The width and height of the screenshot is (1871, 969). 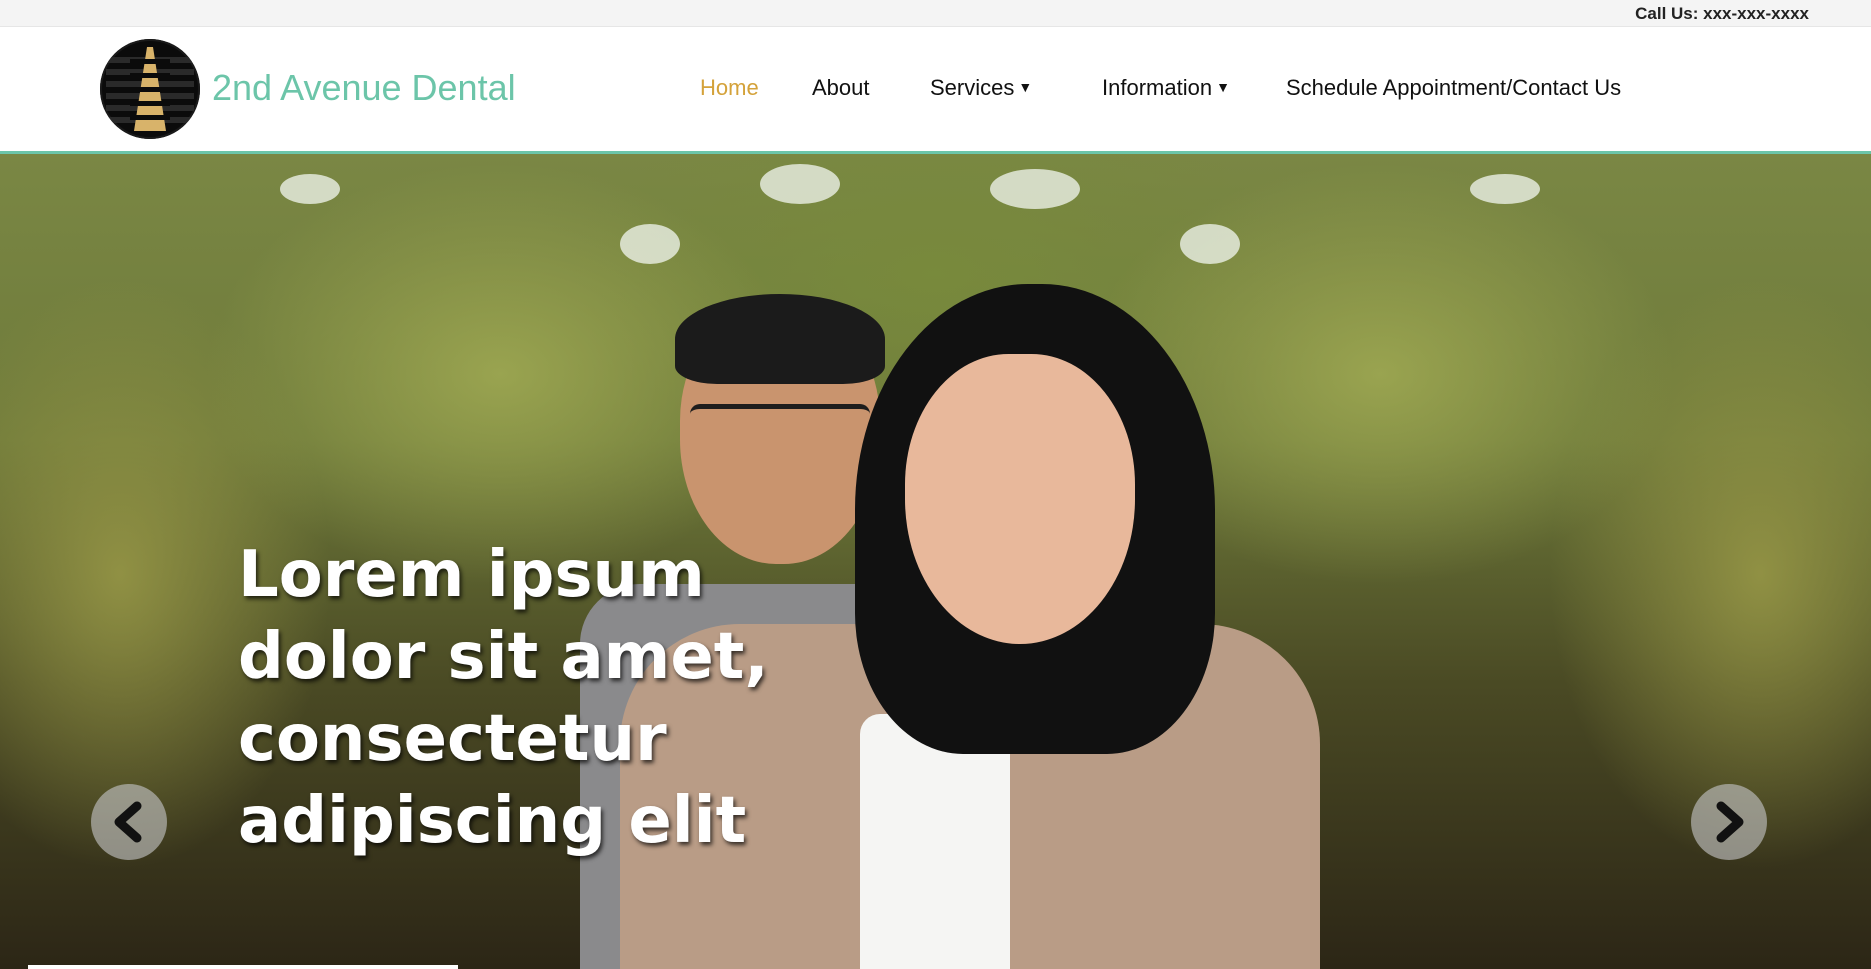 I want to click on nav-home-label: Home, so click(x=729, y=87).